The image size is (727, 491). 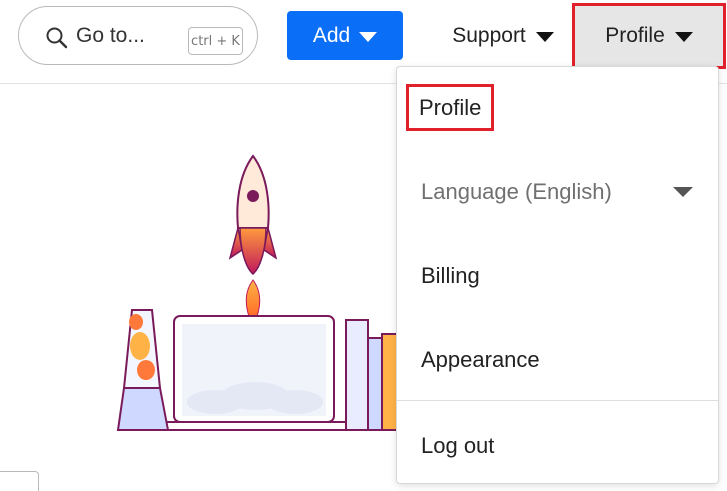 What do you see at coordinates (57, 38) in the screenshot?
I see `search-icon` at bounding box center [57, 38].